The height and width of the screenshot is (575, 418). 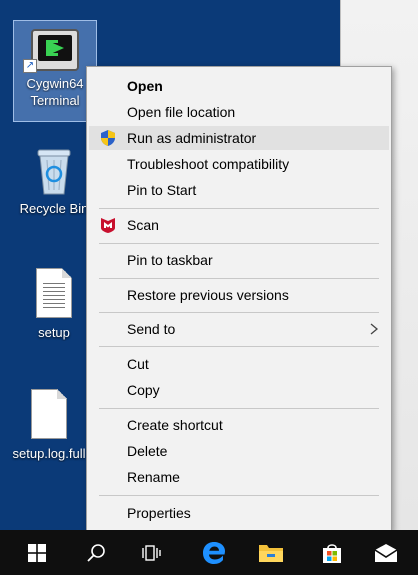 What do you see at coordinates (239, 112) in the screenshot?
I see `menu-item-open-file-location: Open file location` at bounding box center [239, 112].